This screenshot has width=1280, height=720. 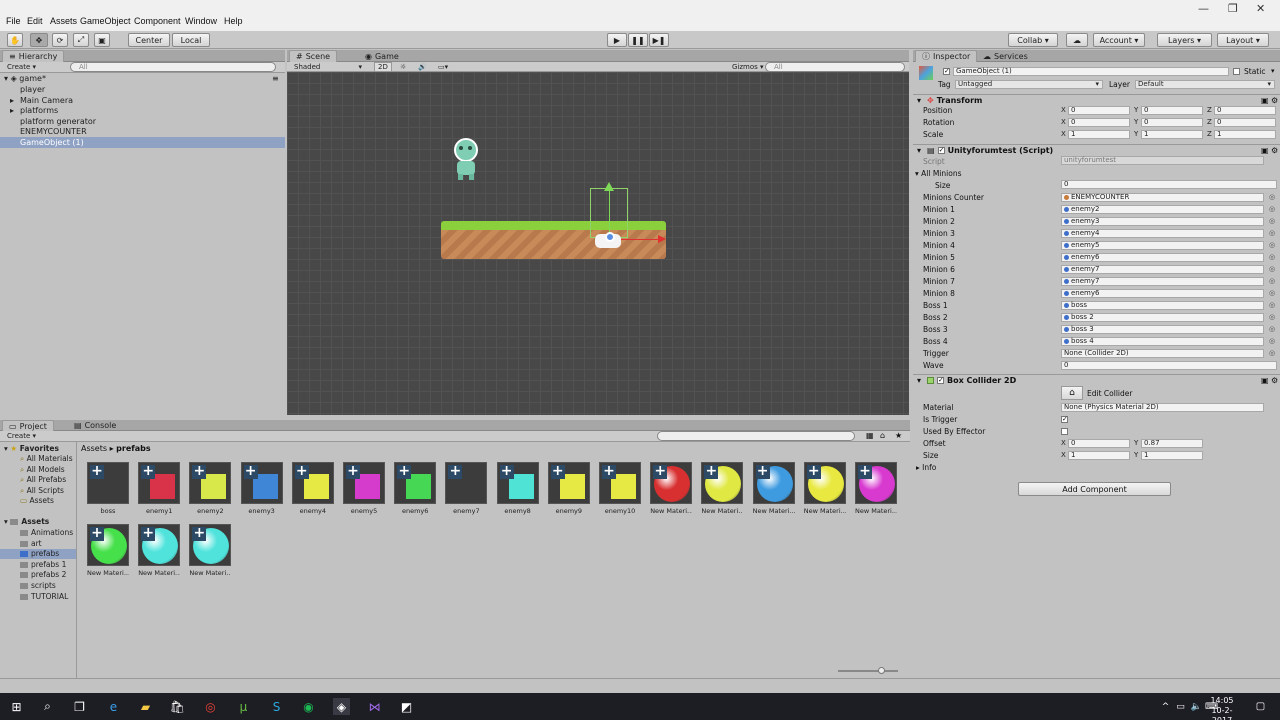 What do you see at coordinates (47, 706) in the screenshot?
I see `search-icon: ⌕` at bounding box center [47, 706].